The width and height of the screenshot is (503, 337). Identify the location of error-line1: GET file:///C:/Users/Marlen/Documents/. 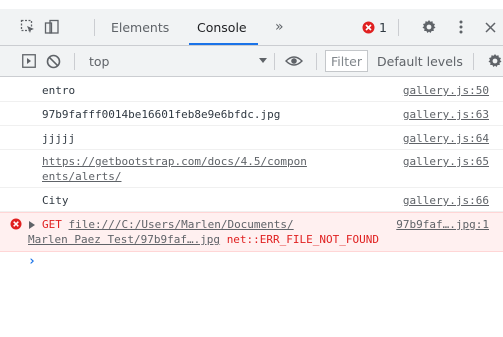
(168, 224).